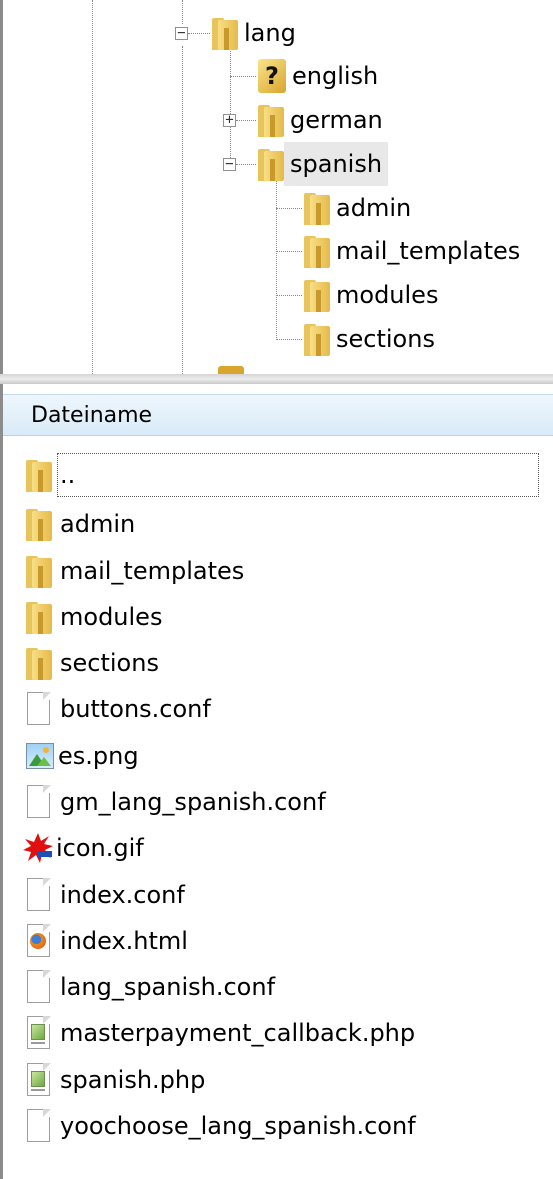 This screenshot has width=553, height=1179. I want to click on file-row-spanish-php: spanish.php, so click(115, 1080).